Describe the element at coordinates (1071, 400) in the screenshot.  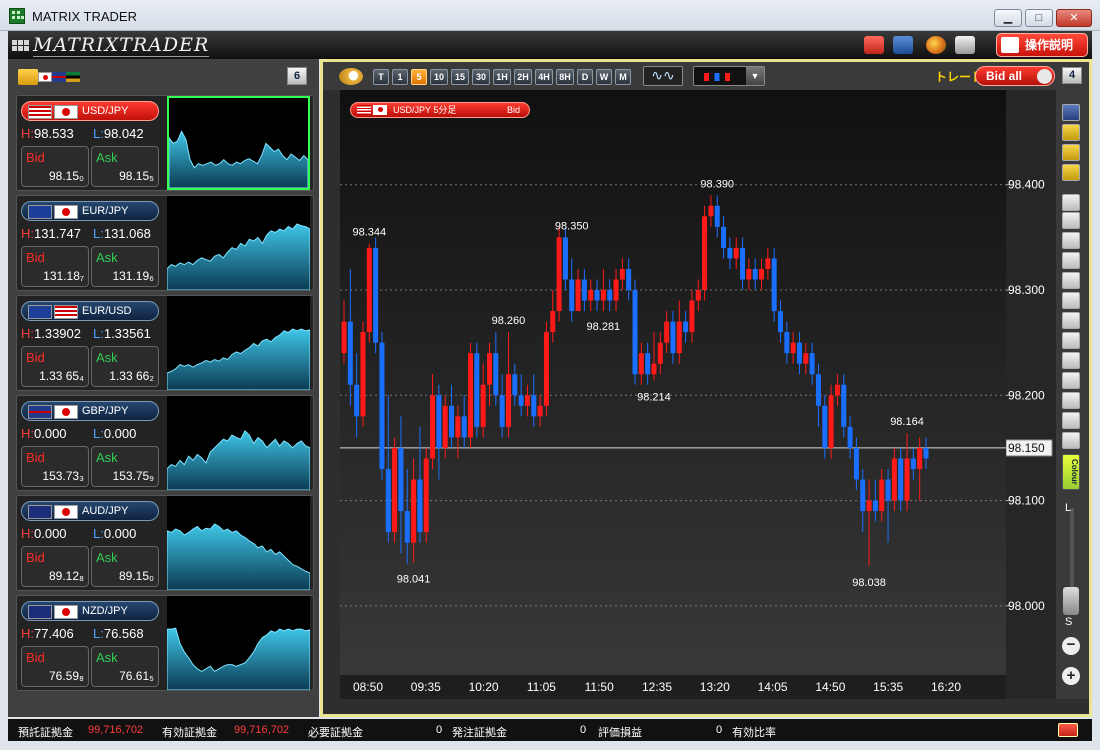
I see `grid-tool-icon` at that location.